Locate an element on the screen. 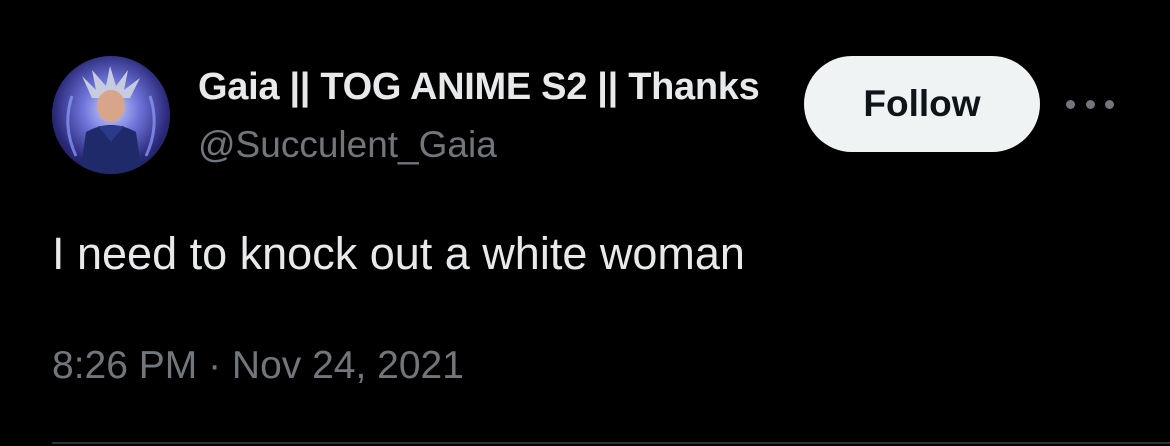  tweet-timestamp: 8:26 PM · Nov 24, 2021 is located at coordinates (258, 366).